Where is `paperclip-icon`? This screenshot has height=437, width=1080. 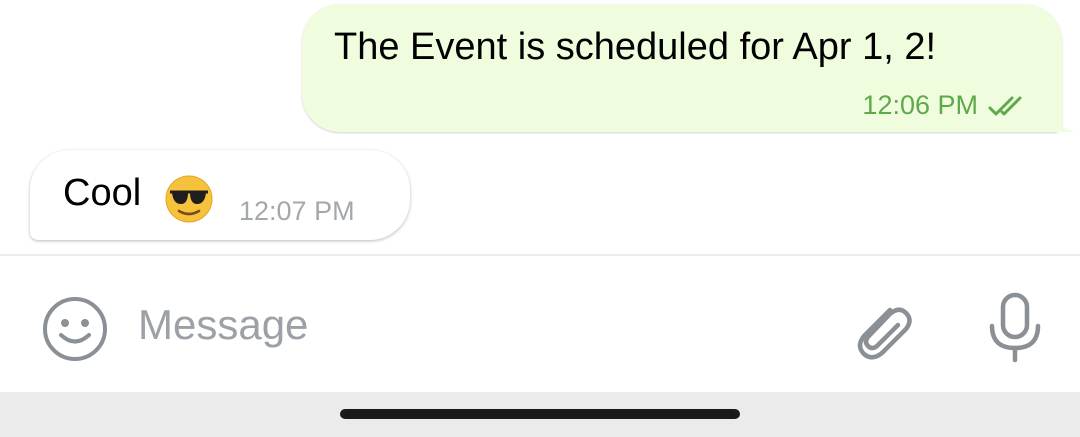
paperclip-icon is located at coordinates (883, 329).